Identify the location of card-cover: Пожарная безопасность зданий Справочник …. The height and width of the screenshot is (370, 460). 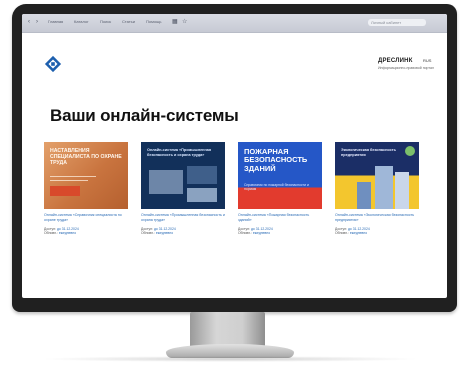
(280, 175).